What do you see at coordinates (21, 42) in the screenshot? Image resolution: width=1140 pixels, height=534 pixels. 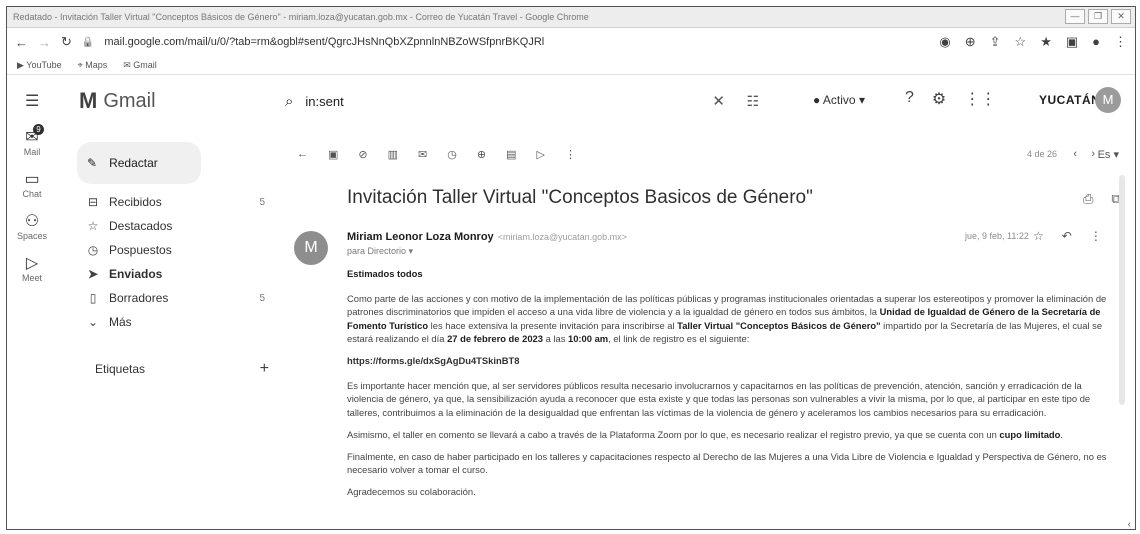 I see `back-icon: ←` at bounding box center [21, 42].